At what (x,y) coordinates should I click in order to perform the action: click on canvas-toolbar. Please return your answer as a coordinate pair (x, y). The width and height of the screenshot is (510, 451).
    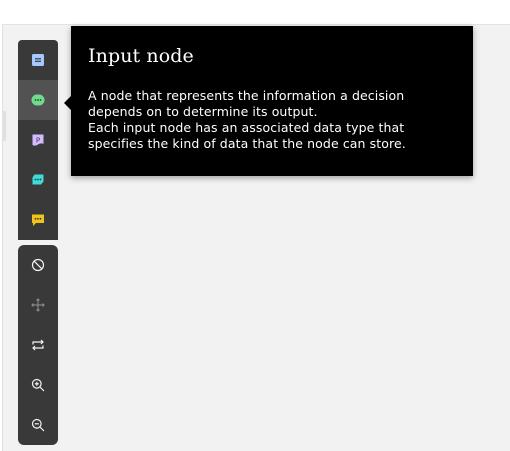
    Looking at the image, I should click on (38, 345).